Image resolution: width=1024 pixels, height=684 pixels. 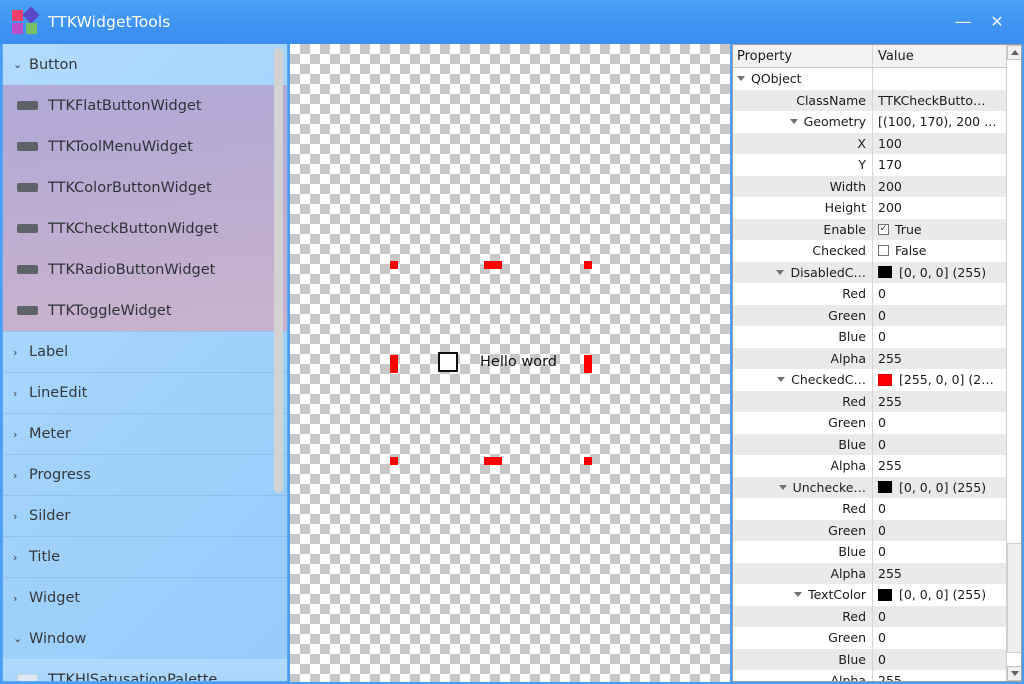 What do you see at coordinates (145, 474) in the screenshot?
I see `sidebar-group-progress: › Progress` at bounding box center [145, 474].